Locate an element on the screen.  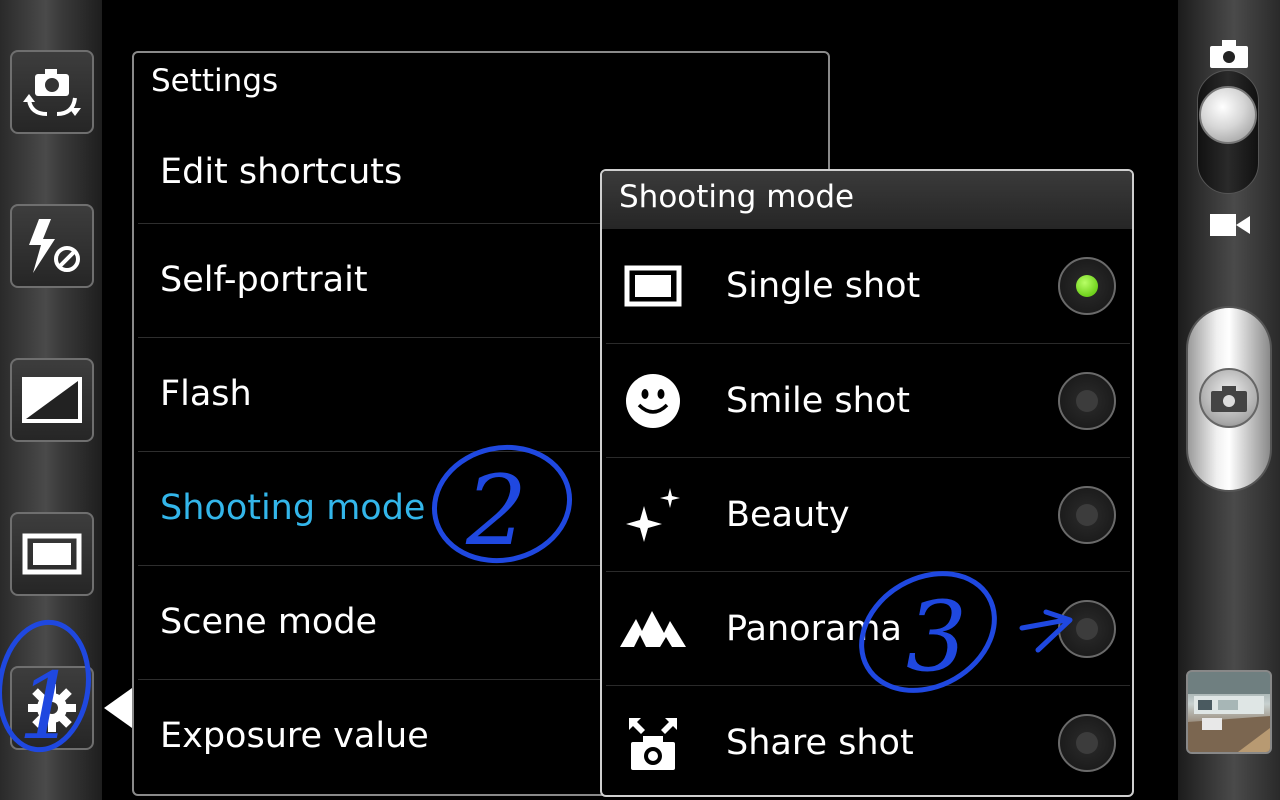
exposure-button is located at coordinates (52, 400).